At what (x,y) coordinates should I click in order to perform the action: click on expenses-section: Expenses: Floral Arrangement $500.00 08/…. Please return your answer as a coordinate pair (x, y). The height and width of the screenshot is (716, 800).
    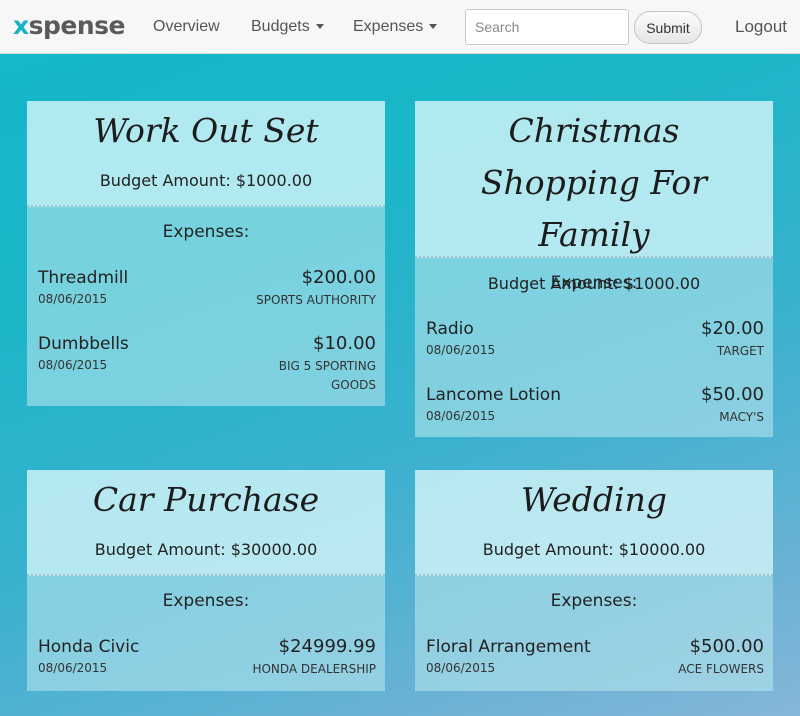
    Looking at the image, I should click on (594, 633).